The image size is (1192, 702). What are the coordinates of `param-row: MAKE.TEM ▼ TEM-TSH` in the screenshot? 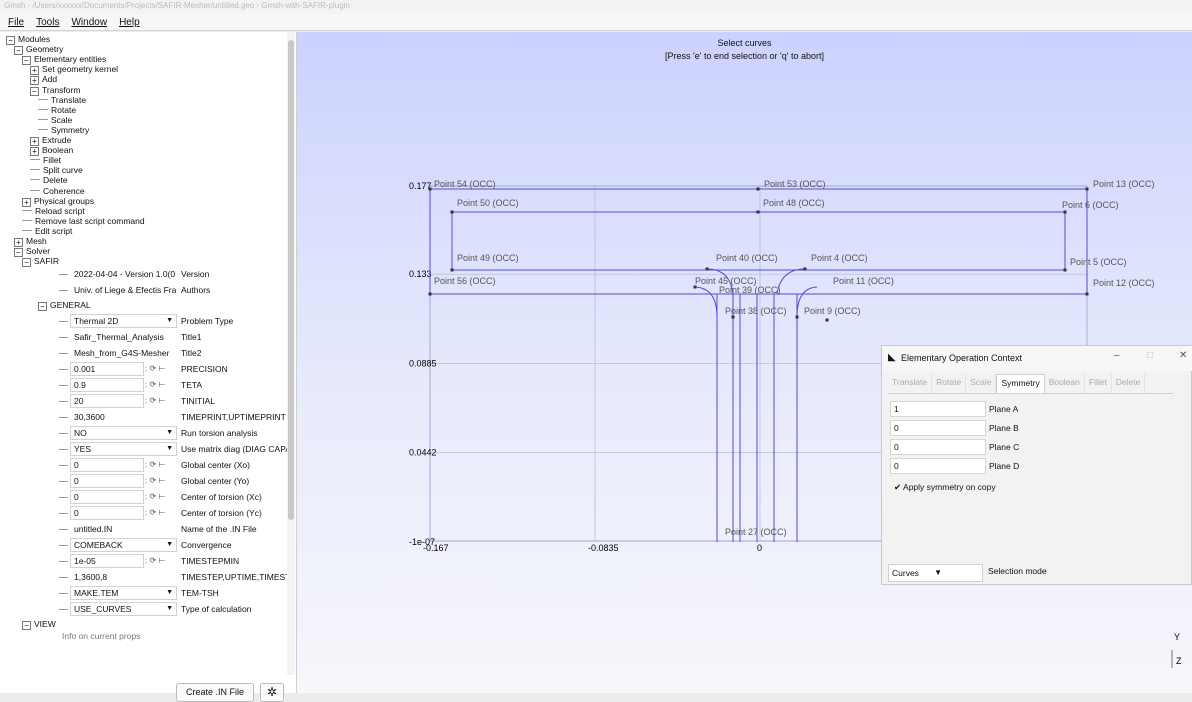 It's located at (144, 593).